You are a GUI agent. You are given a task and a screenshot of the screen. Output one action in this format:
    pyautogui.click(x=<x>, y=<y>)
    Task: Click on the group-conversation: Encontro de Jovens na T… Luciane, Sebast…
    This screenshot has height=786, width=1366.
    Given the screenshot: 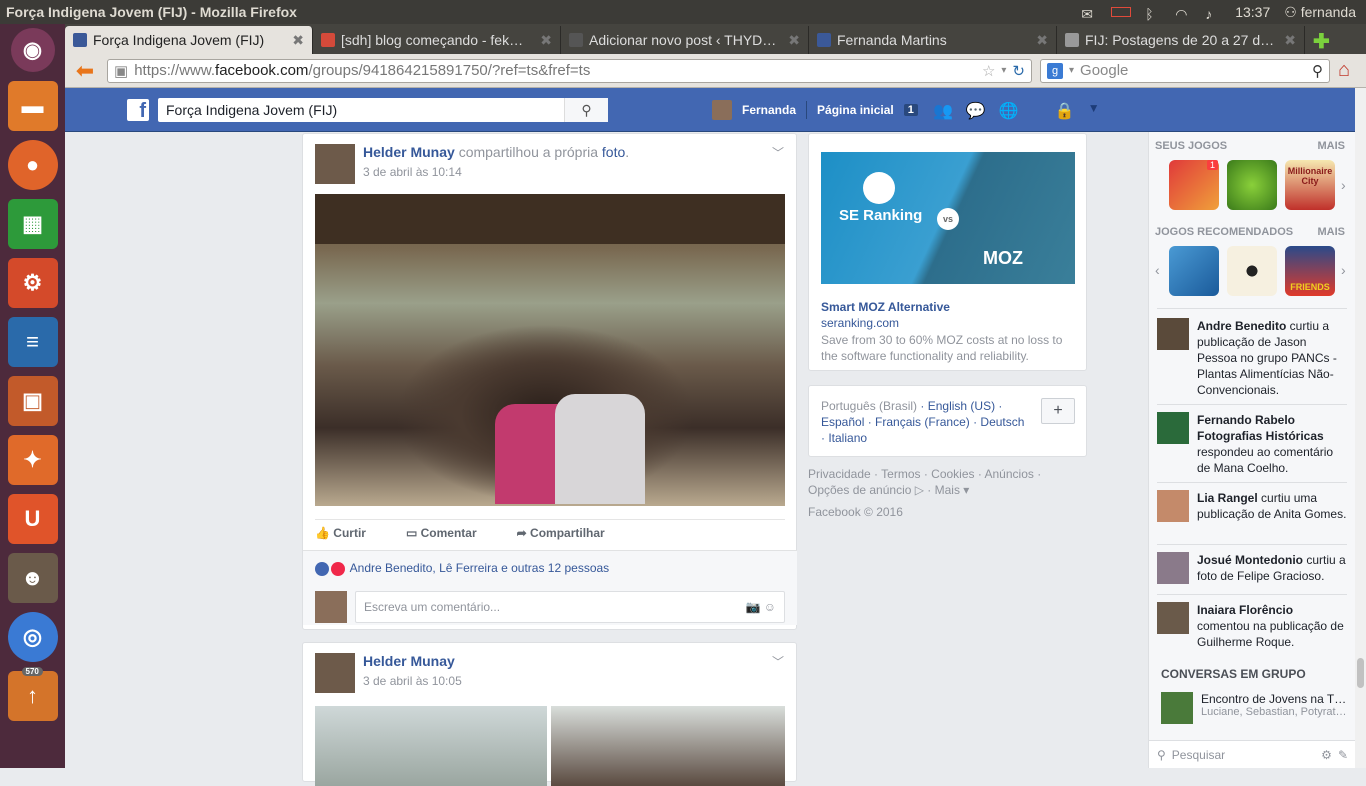 What is the action you would take?
    pyautogui.click(x=1256, y=708)
    